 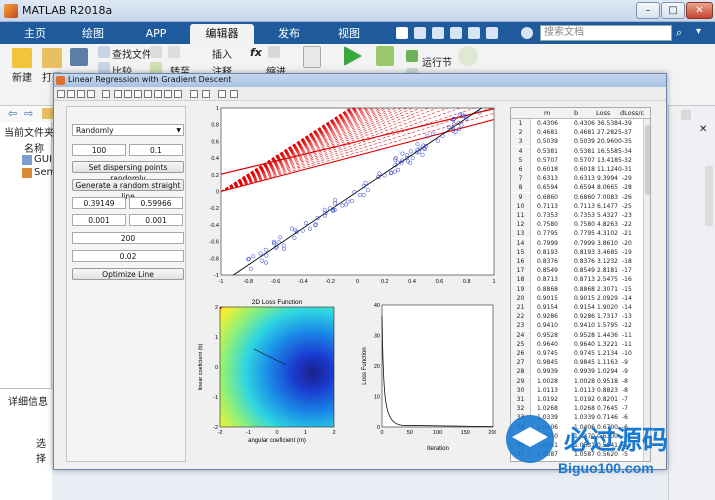 I want to click on table-cell: -35, so click(x=627, y=141).